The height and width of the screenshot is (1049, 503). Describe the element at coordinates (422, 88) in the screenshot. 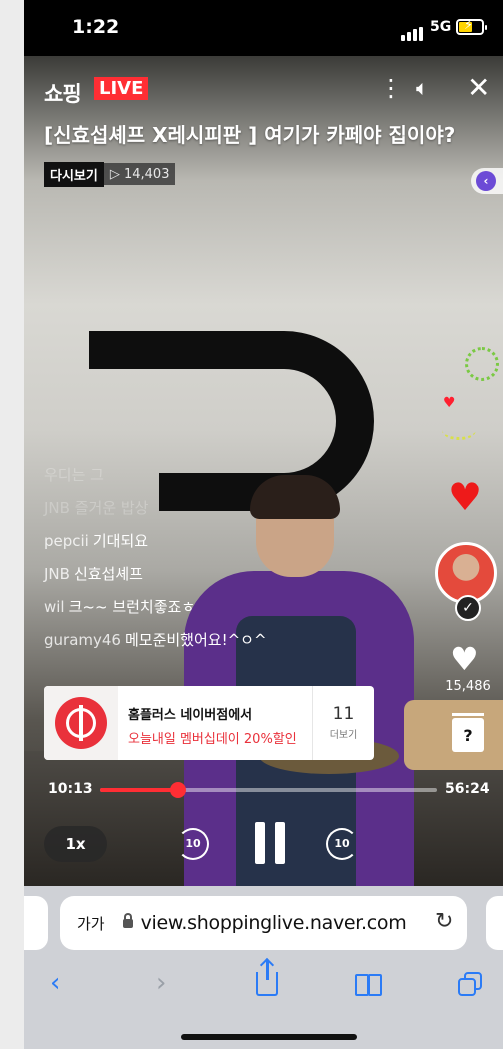

I see `speaker-muted-icon: 🔈︎` at that location.